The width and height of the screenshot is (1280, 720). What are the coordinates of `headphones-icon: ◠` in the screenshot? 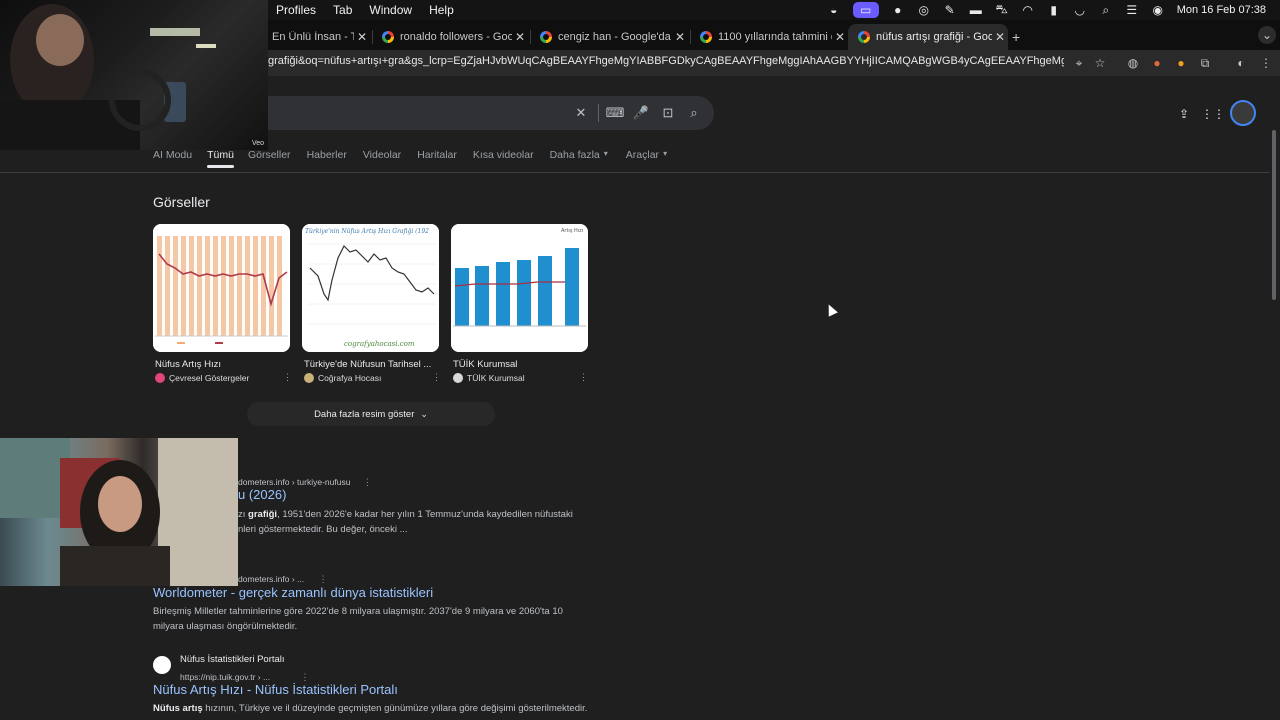 It's located at (1028, 10).